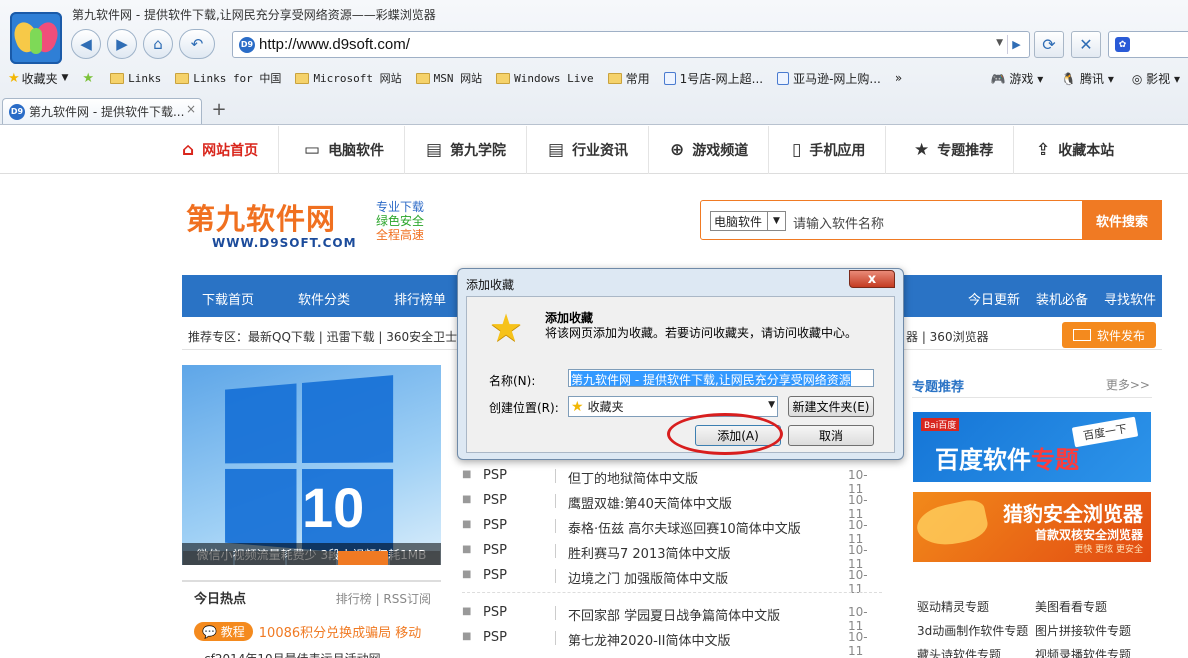  Describe the element at coordinates (254, 15) in the screenshot. I see `window-title: 第九软件网 - 提供软件下载,让网民充分享受网络资源——彩蝶浏览器` at that location.